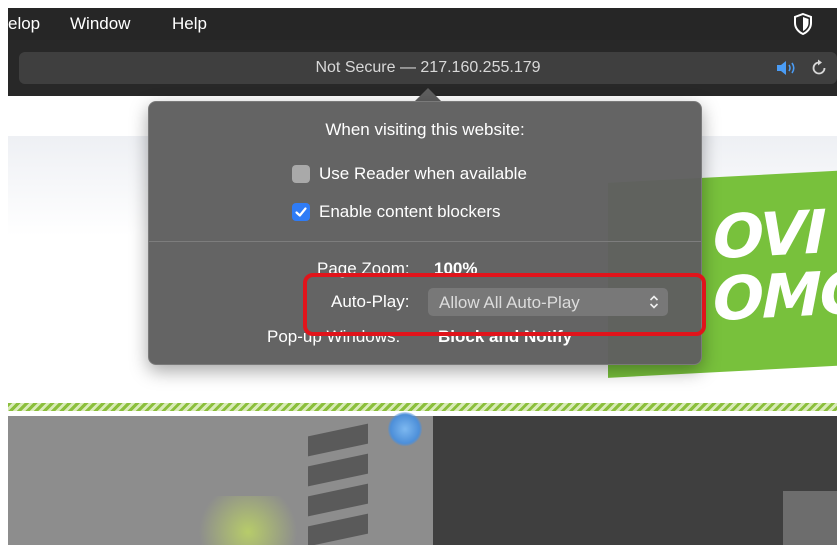 This screenshot has height=545, width=837. Describe the element at coordinates (819, 68) in the screenshot. I see `reload-icon` at that location.